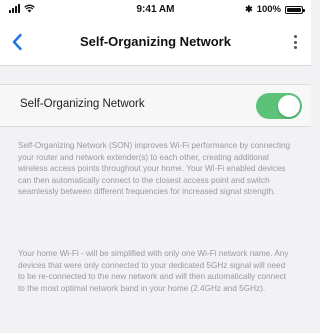 The image size is (320, 333). I want to click on son-toggle-switch, so click(279, 106).